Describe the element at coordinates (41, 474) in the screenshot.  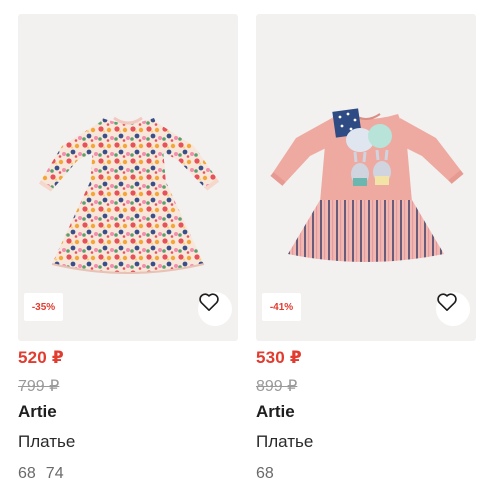
I see `product-sizes: 68 74` at that location.